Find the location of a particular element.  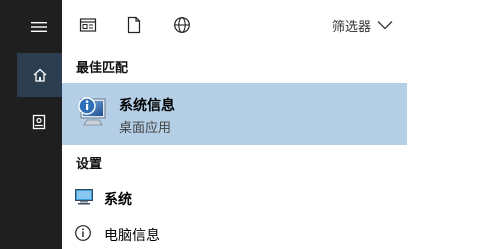

home-button is located at coordinates (39, 75).